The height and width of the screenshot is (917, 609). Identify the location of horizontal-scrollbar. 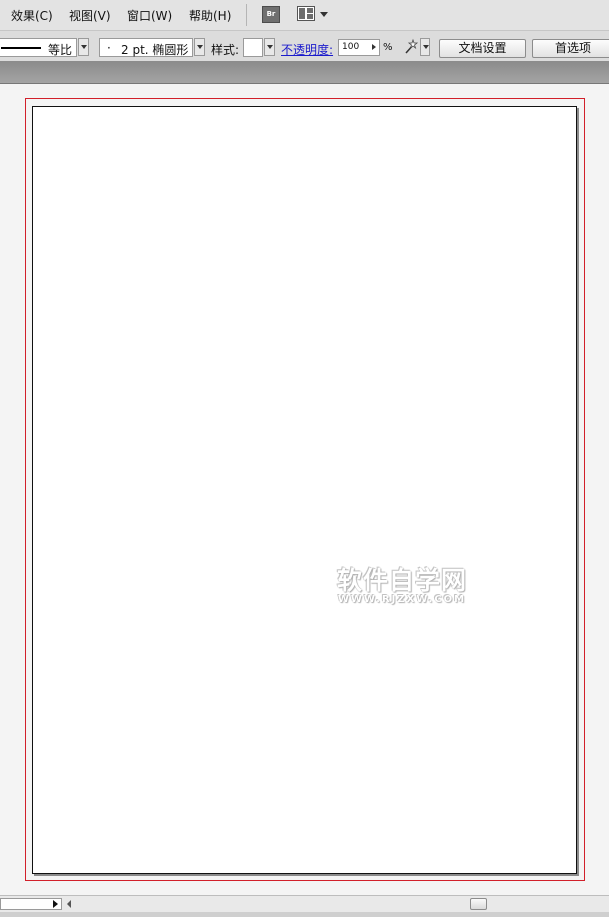
(304, 904).